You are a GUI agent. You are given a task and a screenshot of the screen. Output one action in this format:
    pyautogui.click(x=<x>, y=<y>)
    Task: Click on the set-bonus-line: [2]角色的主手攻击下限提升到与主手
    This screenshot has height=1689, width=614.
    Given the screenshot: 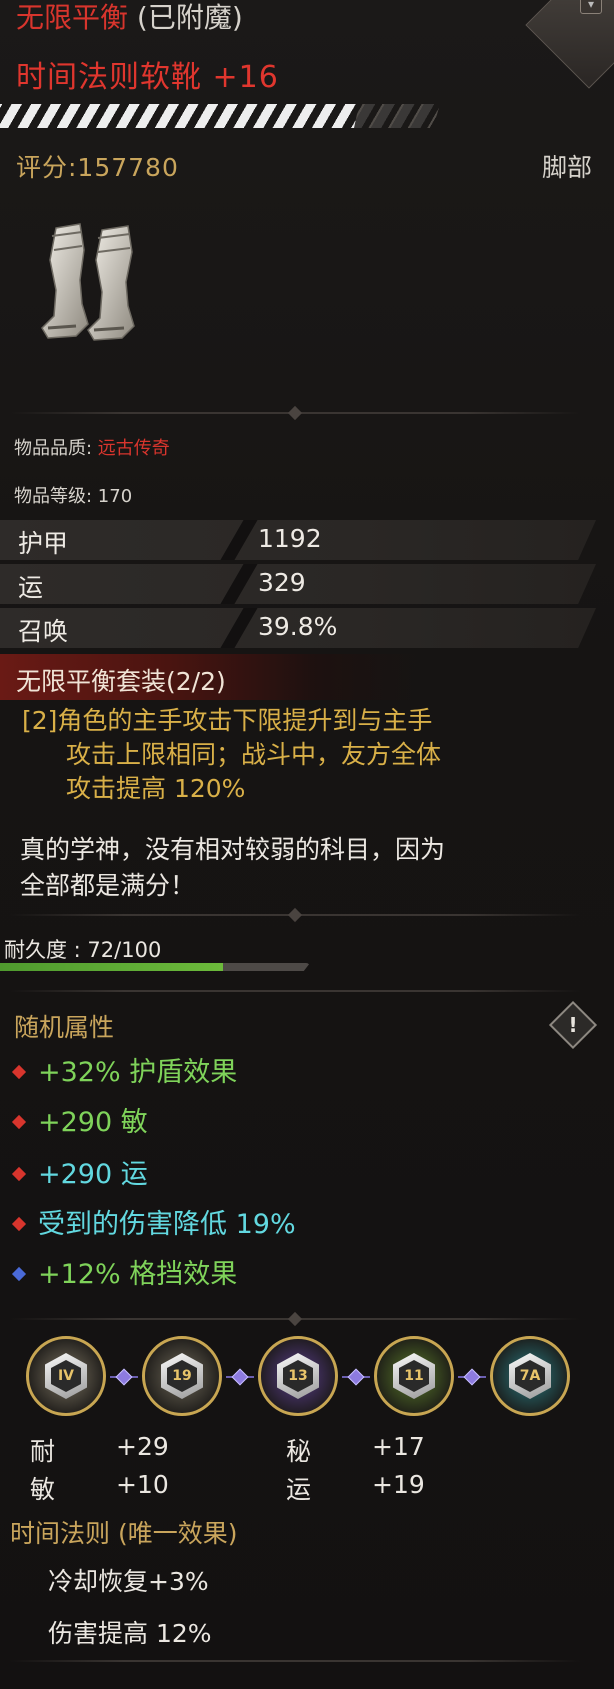 What is the action you would take?
    pyautogui.click(x=227, y=720)
    